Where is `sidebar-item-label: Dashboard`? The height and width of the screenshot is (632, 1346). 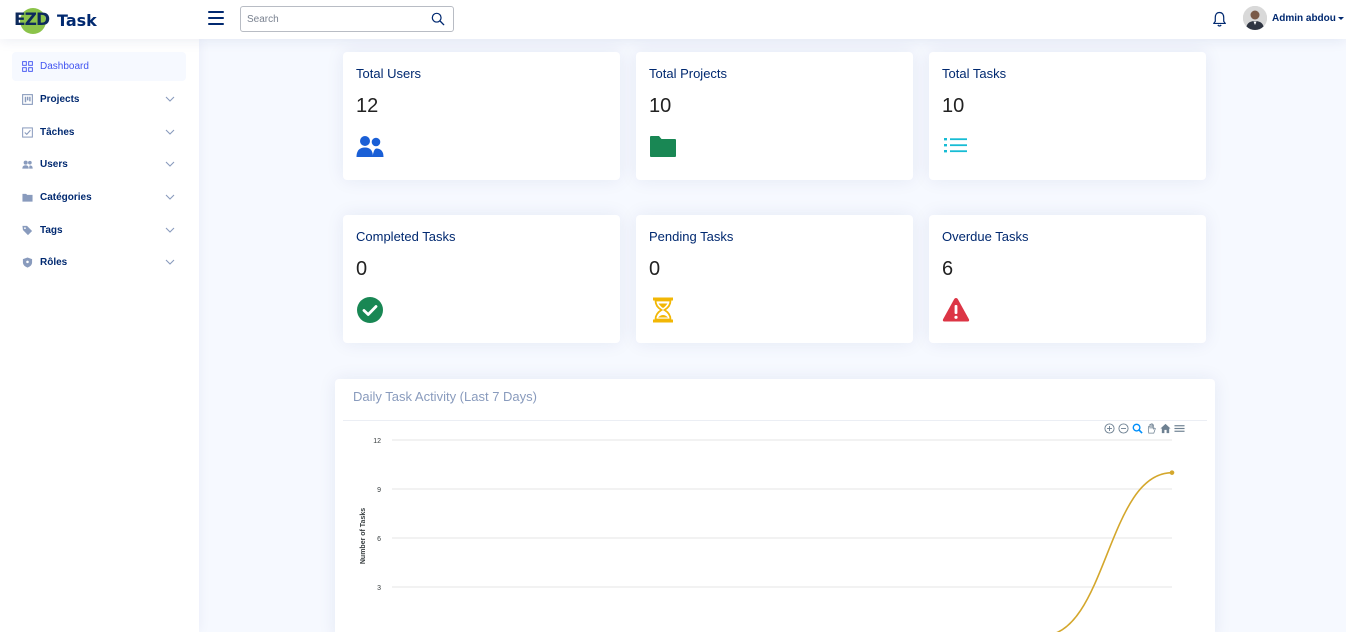 sidebar-item-label: Dashboard is located at coordinates (64, 66).